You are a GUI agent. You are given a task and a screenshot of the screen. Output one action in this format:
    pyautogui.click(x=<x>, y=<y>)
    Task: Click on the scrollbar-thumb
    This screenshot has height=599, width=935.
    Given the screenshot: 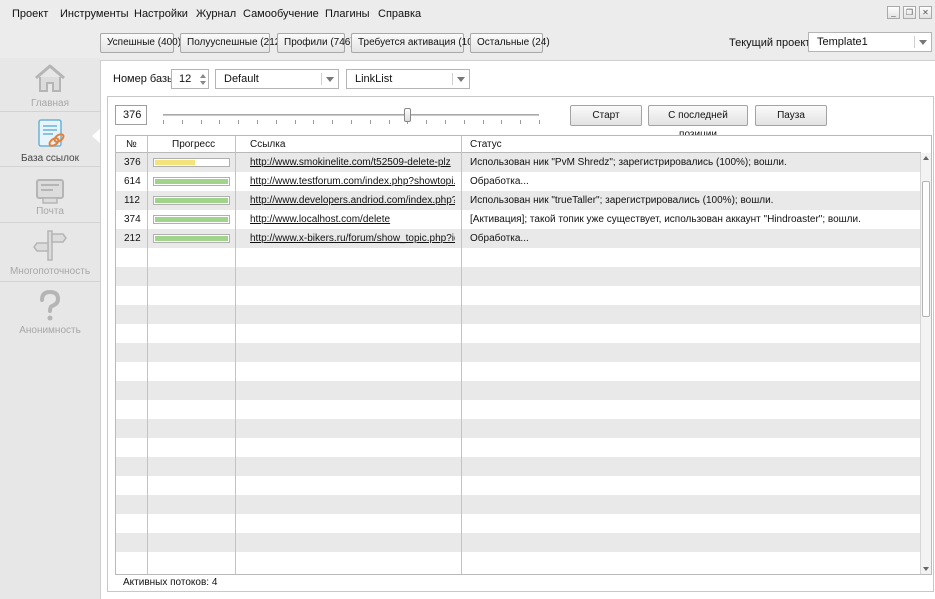 What is the action you would take?
    pyautogui.click(x=926, y=249)
    